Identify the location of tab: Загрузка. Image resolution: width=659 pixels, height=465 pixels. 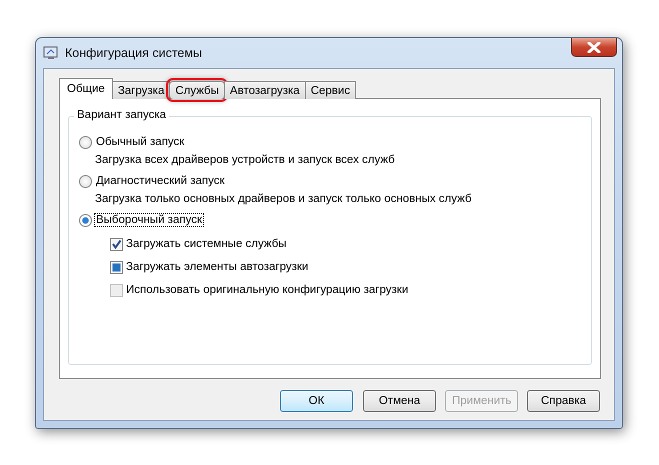
(141, 90).